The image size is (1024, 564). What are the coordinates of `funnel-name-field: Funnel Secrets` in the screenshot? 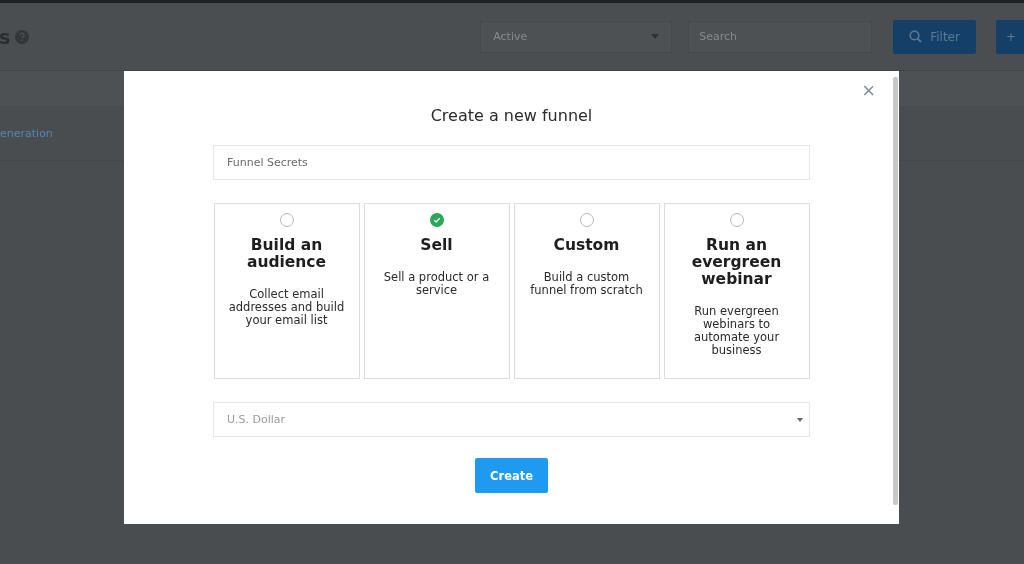 It's located at (511, 162).